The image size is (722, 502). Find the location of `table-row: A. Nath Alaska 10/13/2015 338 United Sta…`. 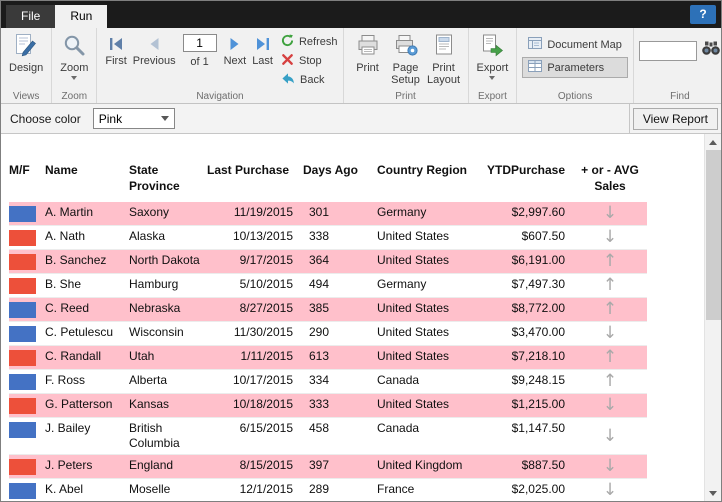

table-row: A. Nath Alaska 10/13/2015 338 United Sta… is located at coordinates (328, 237).